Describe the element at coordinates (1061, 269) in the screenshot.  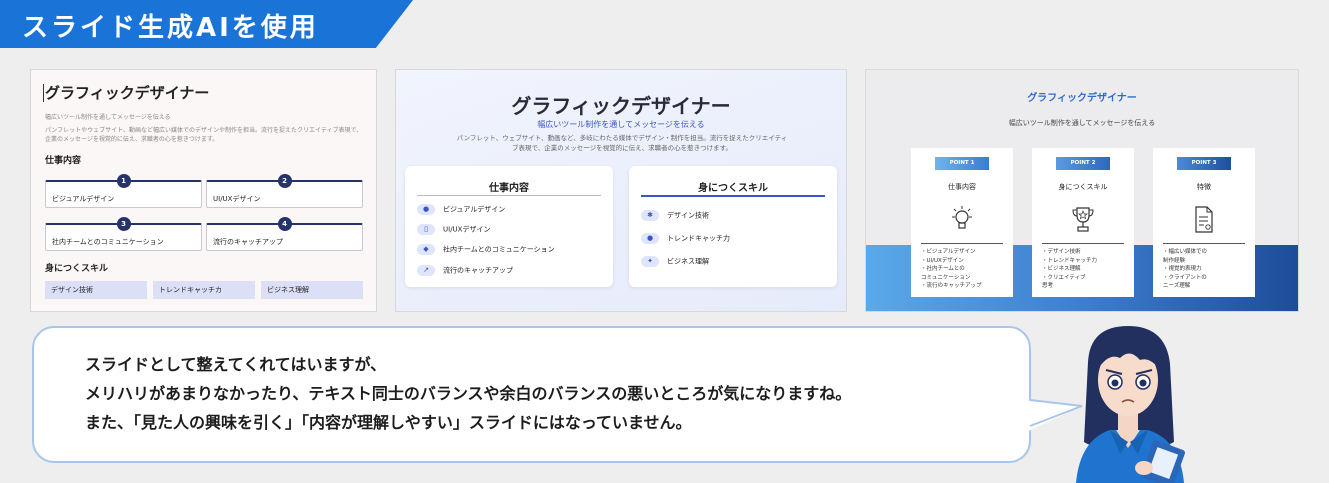
I see `point-list-line: ・ビジネス理解` at that location.